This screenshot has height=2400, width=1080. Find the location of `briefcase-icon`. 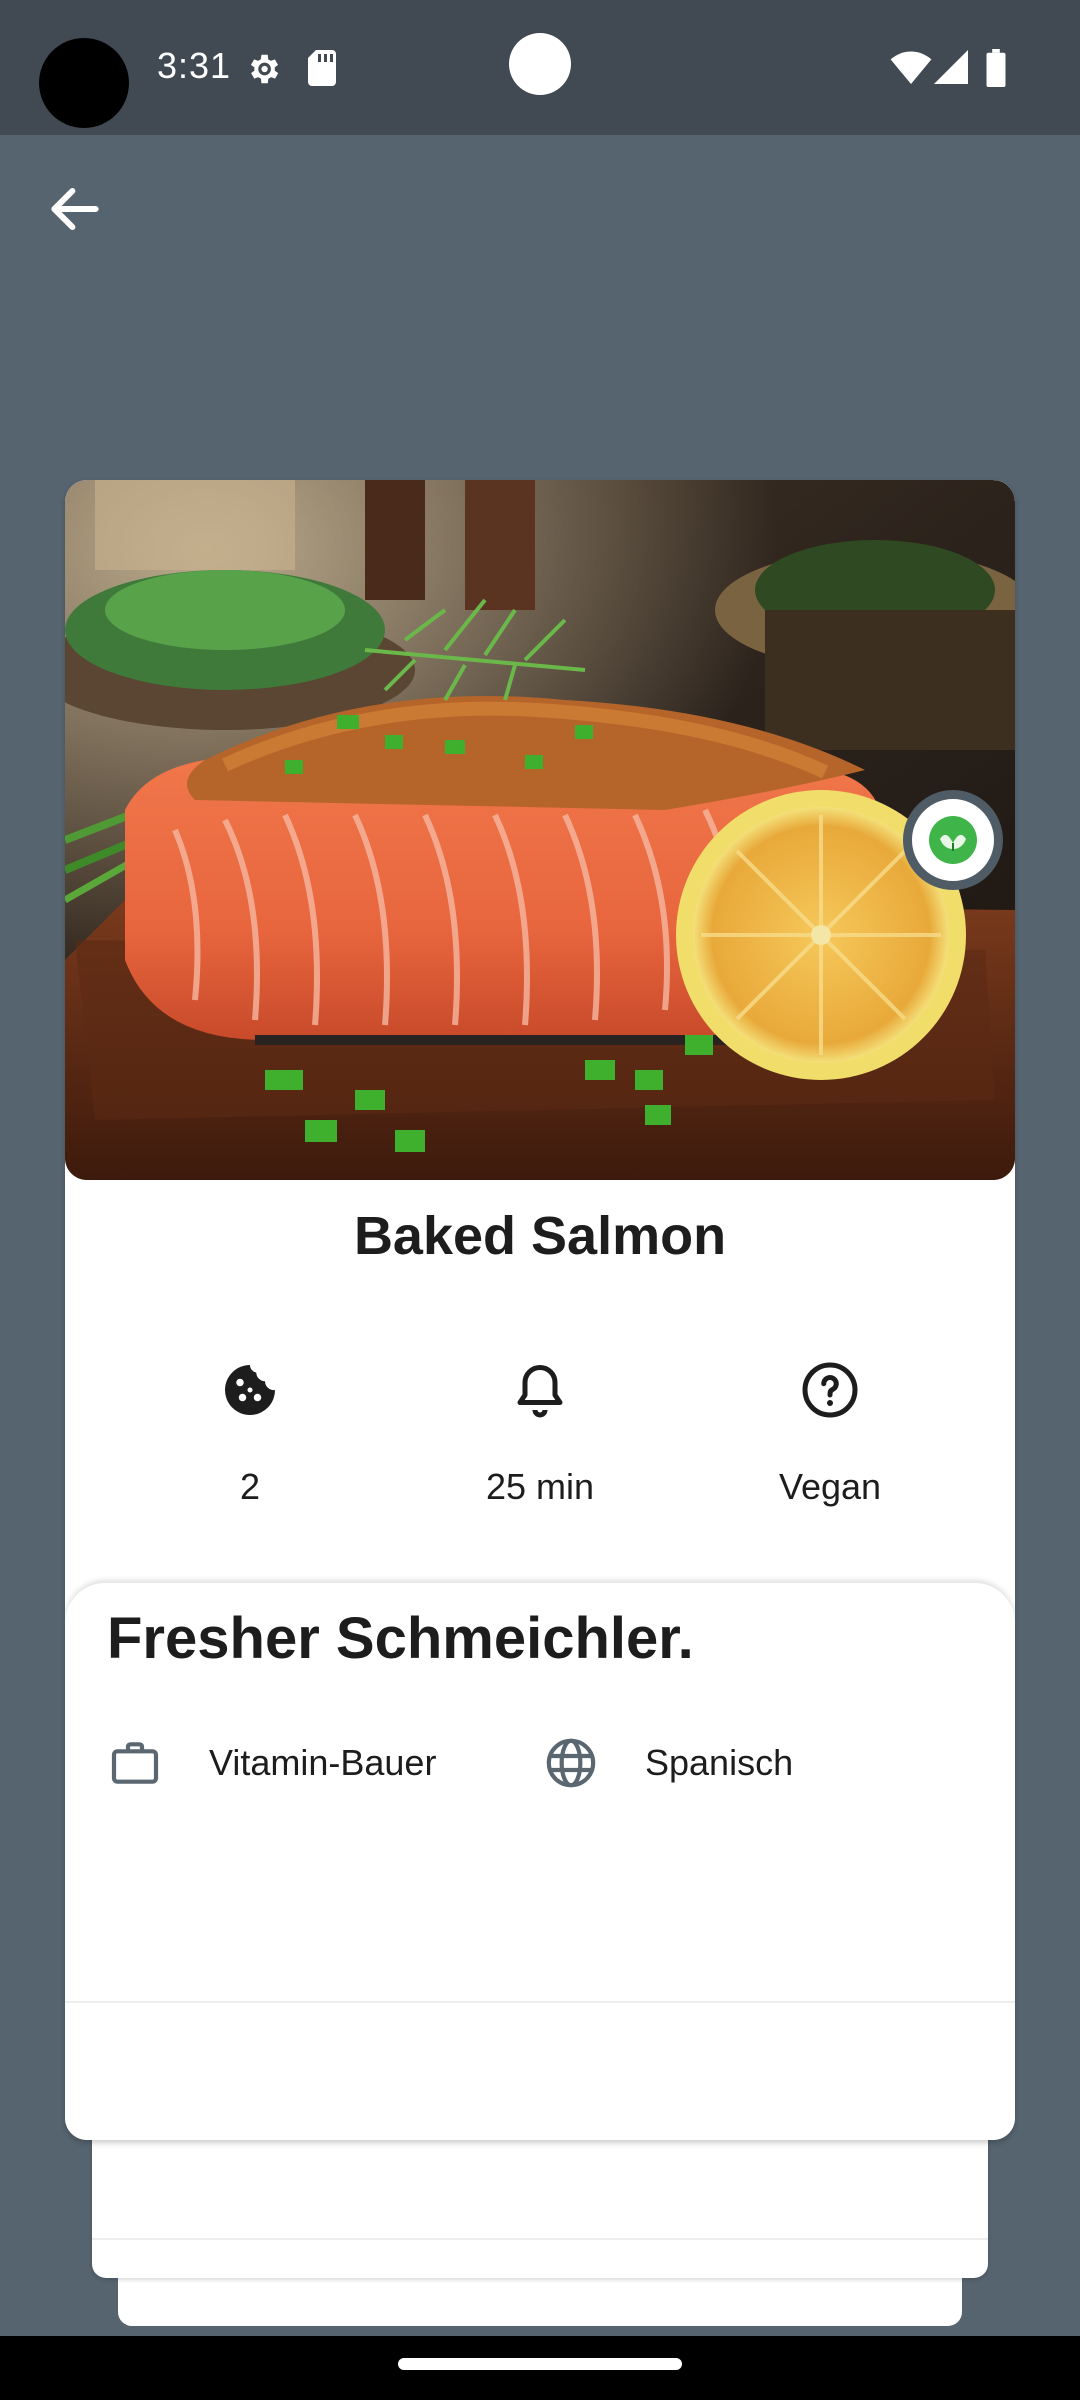

briefcase-icon is located at coordinates (135, 1763).